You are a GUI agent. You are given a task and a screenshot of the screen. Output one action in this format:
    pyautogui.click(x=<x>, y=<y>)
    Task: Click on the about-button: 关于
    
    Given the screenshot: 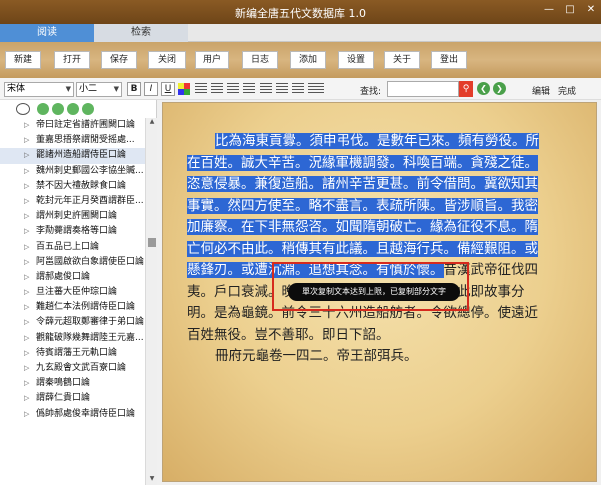 What is the action you would take?
    pyautogui.click(x=402, y=60)
    